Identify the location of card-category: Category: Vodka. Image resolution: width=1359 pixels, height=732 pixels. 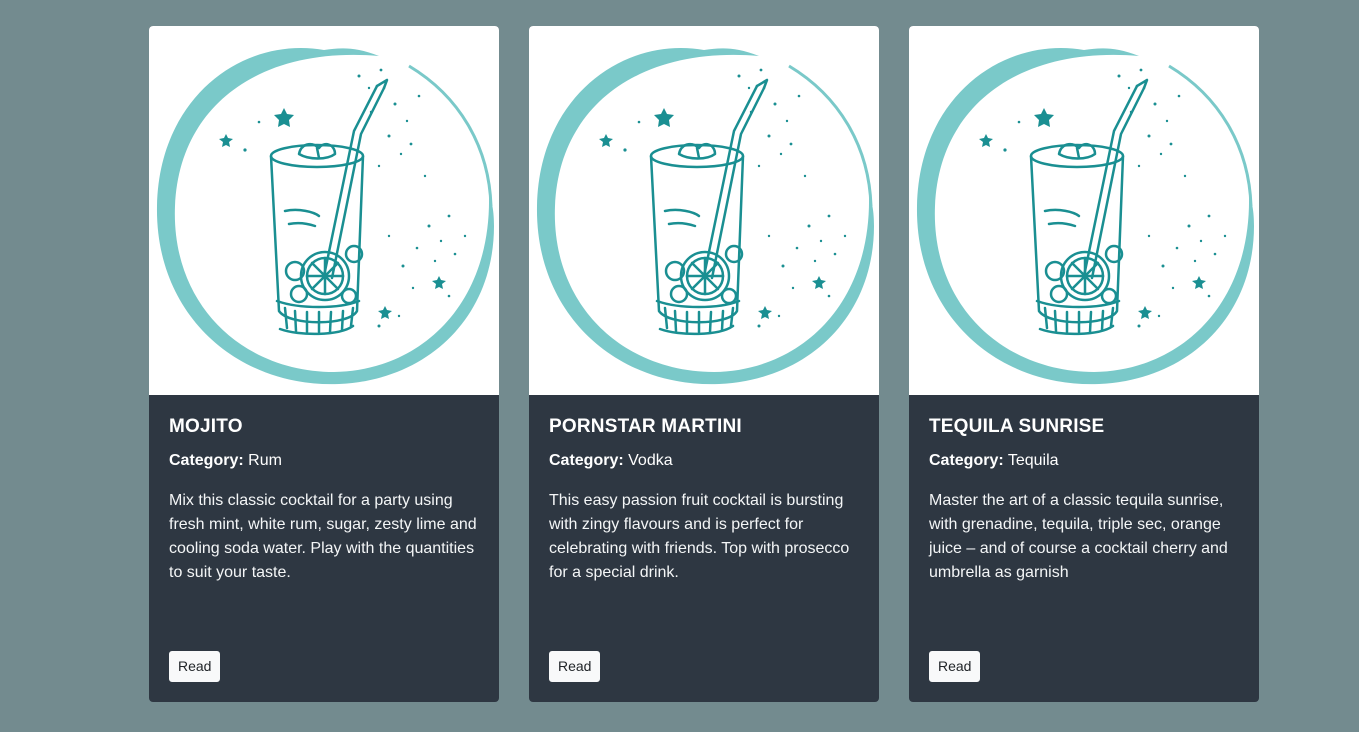
(704, 461).